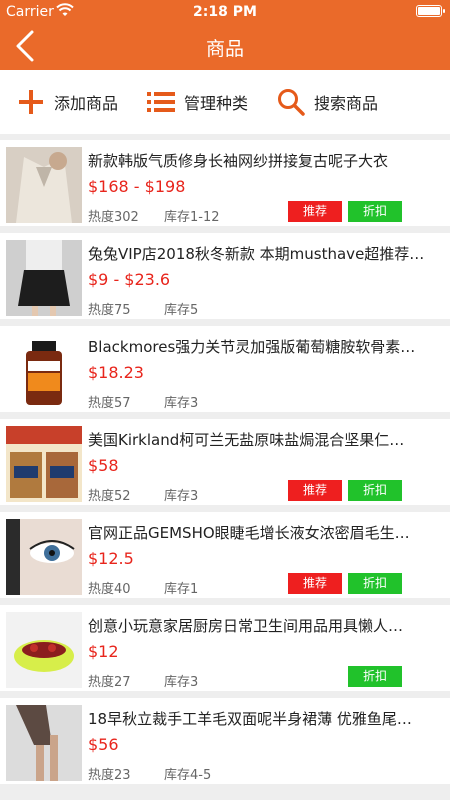 This screenshot has height=800, width=450. What do you see at coordinates (109, 775) in the screenshot?
I see `product-heat: 热度23` at bounding box center [109, 775].